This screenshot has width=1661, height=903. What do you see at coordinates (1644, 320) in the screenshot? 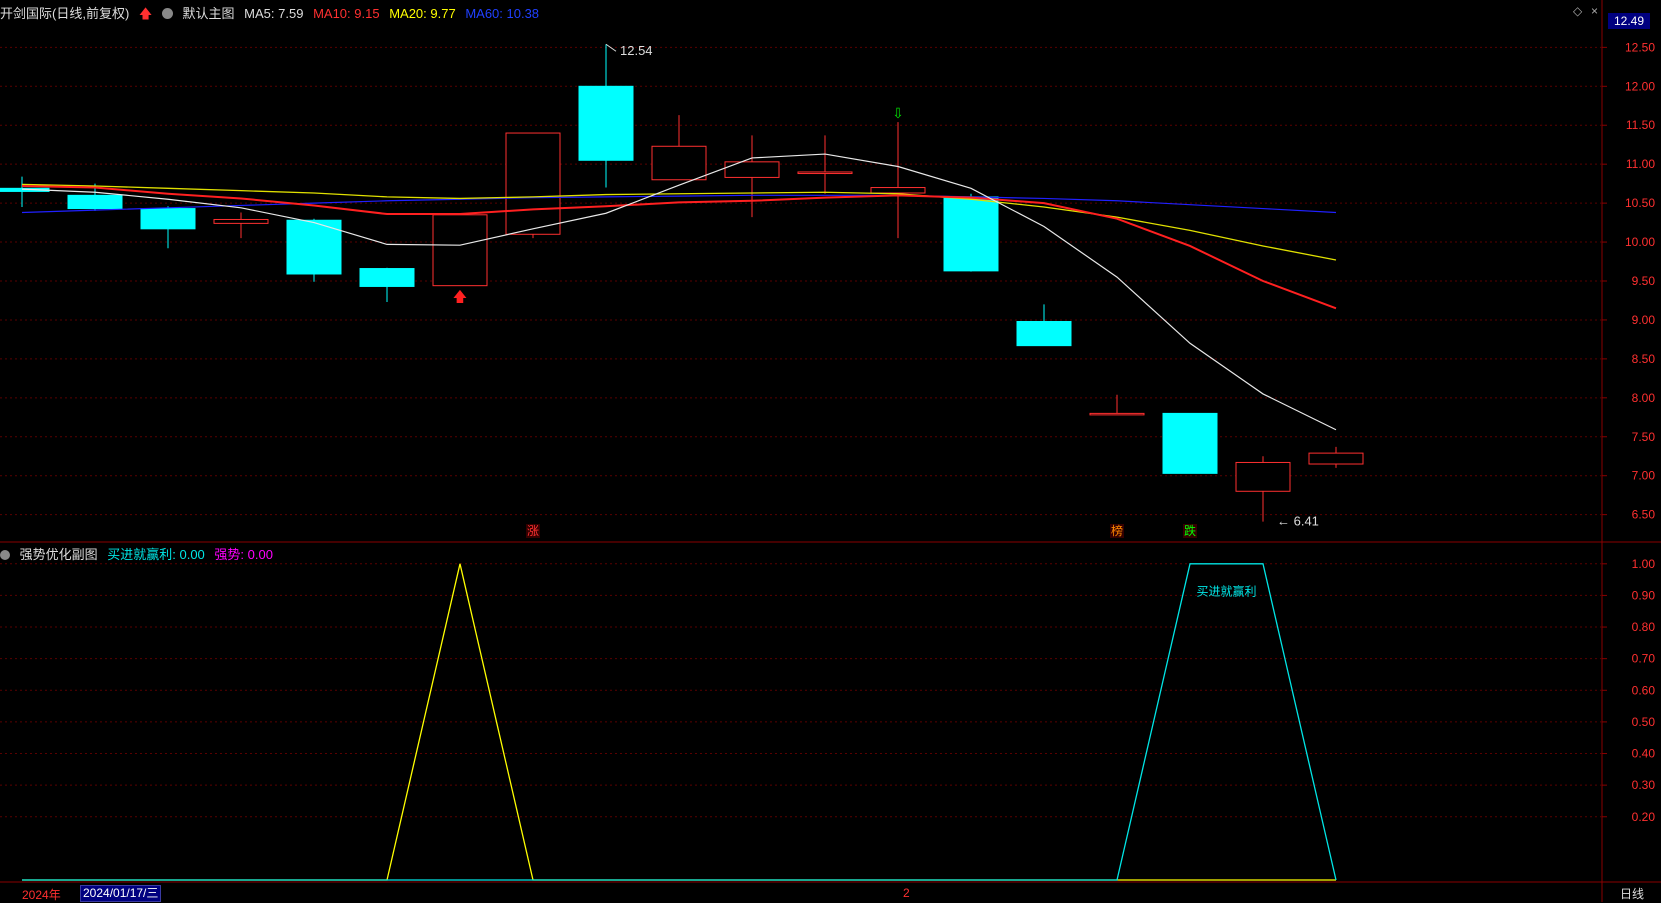
I see `price-tick-label: 9.00` at bounding box center [1644, 320].